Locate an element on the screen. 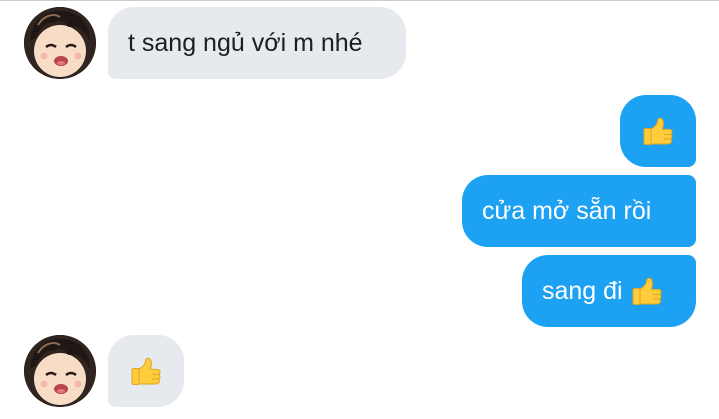 This screenshot has width=719, height=419. message-bubble-outgoing is located at coordinates (658, 131).